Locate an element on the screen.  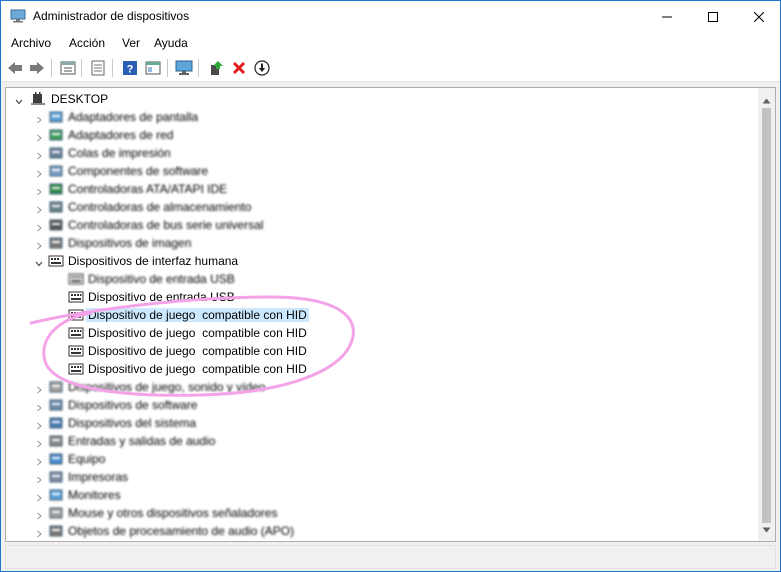
tree-category-item: Dispositivos de juego, sonido y vídeo is located at coordinates (384, 387).